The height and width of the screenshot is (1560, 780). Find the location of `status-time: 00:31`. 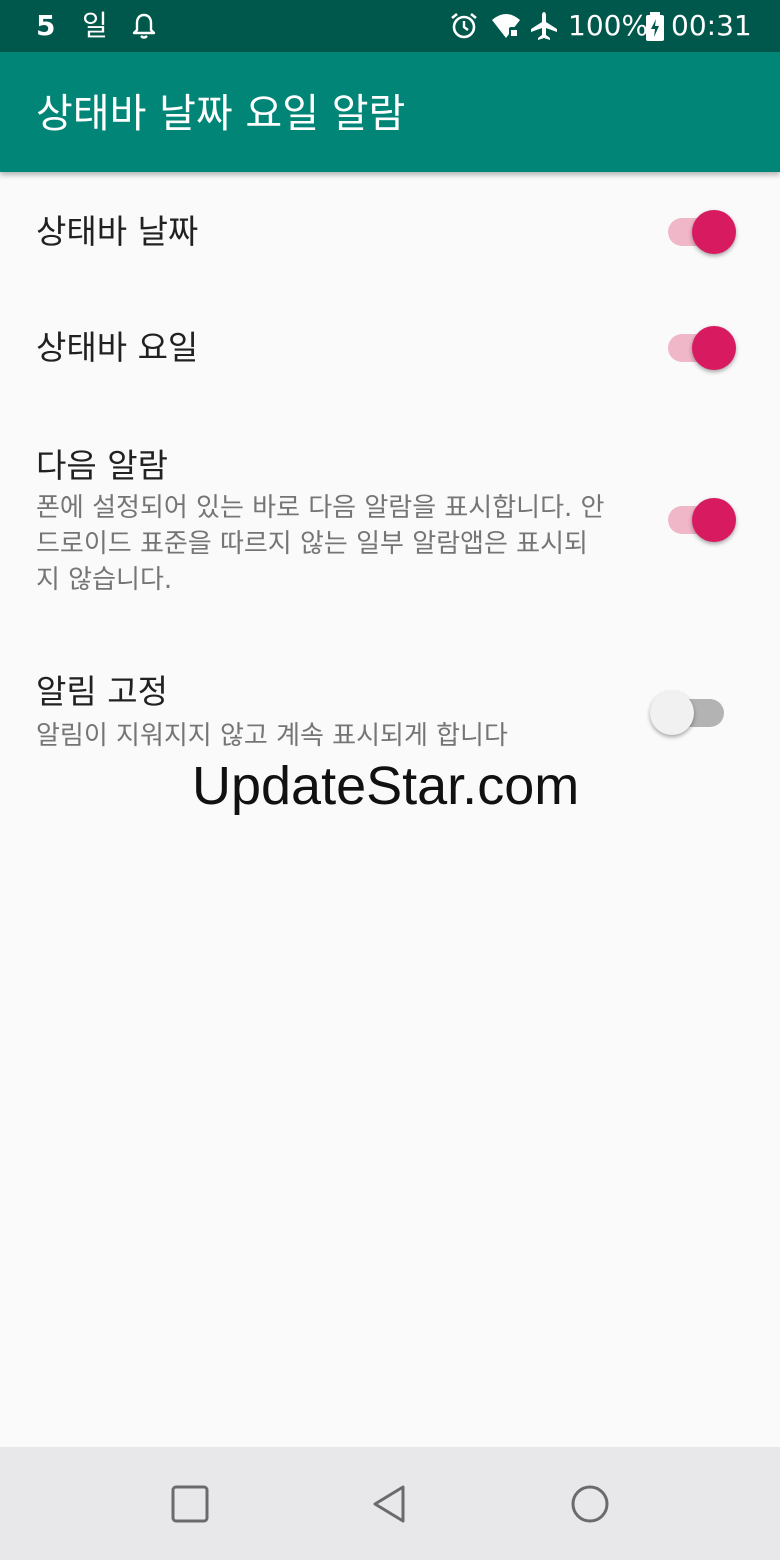

status-time: 00:31 is located at coordinates (711, 25).